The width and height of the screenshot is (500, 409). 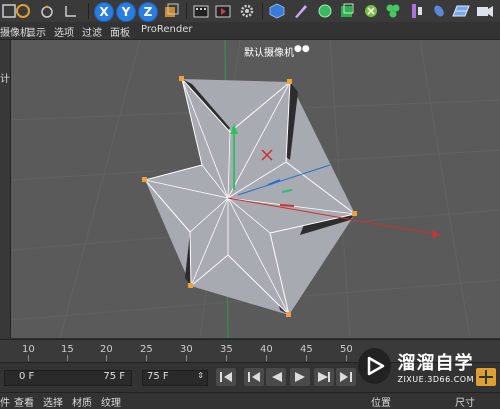 What do you see at coordinates (175, 378) in the screenshot?
I see `current-frame-field: 75 F ⇕` at bounding box center [175, 378].